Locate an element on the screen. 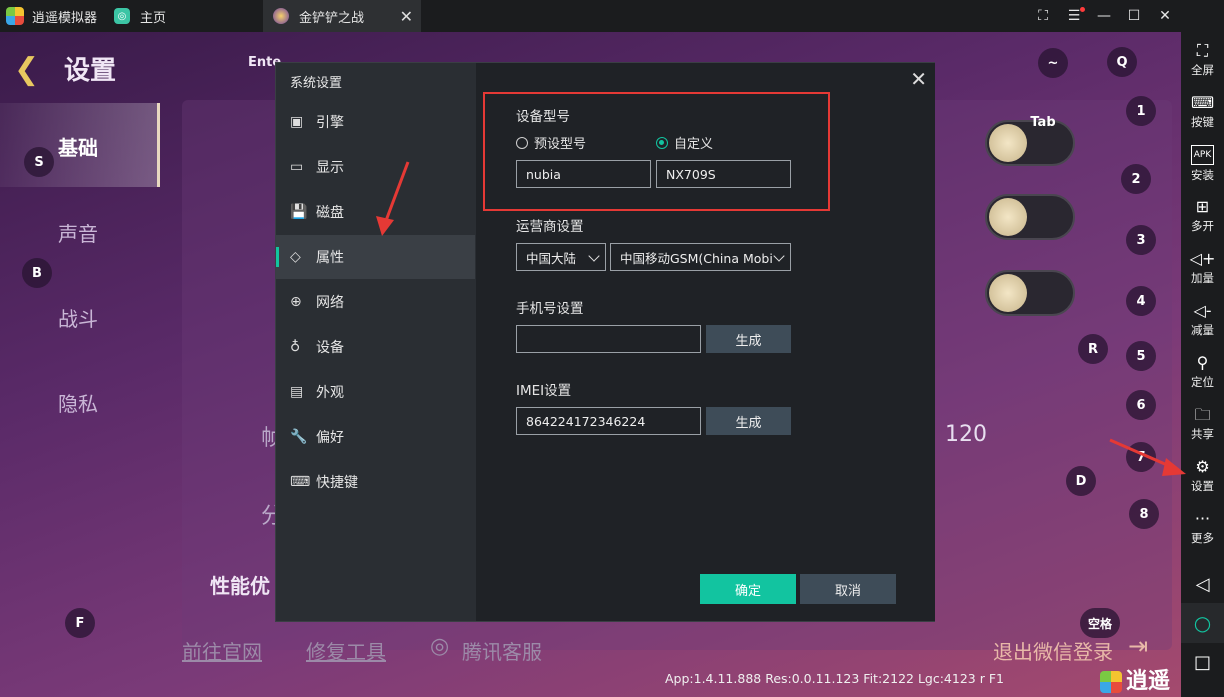 The height and width of the screenshot is (697, 1224). volume-up-icon: ◁+ is located at coordinates (1202, 258).